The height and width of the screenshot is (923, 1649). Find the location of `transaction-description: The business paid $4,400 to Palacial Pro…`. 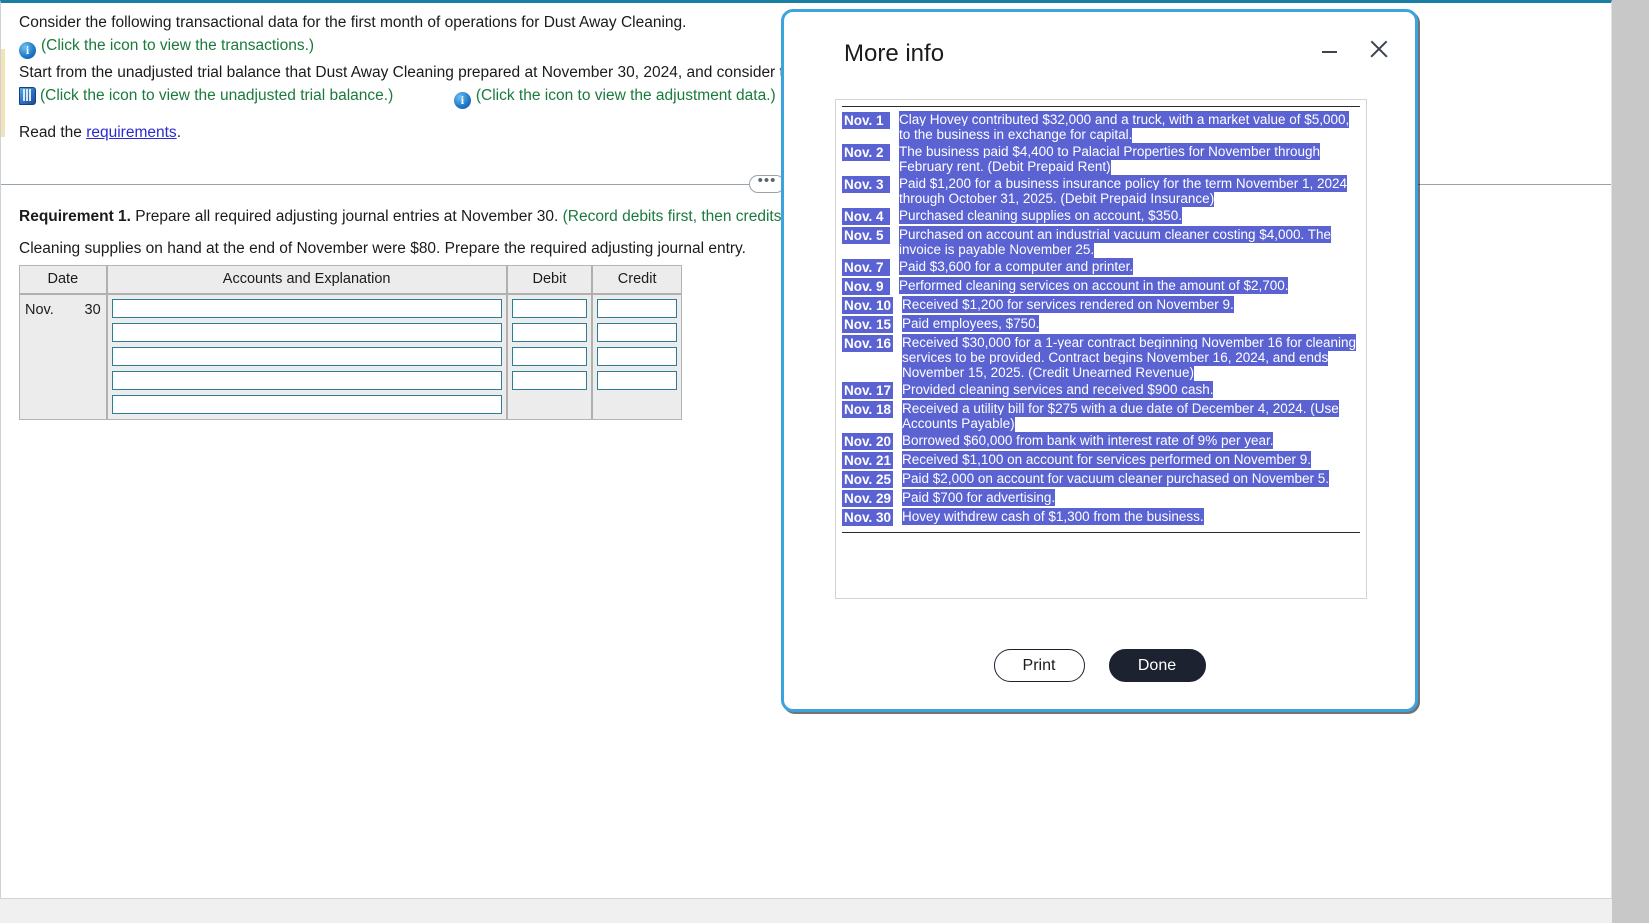

transaction-description: The business paid $4,400 to Palacial Pro… is located at coordinates (1109, 159).